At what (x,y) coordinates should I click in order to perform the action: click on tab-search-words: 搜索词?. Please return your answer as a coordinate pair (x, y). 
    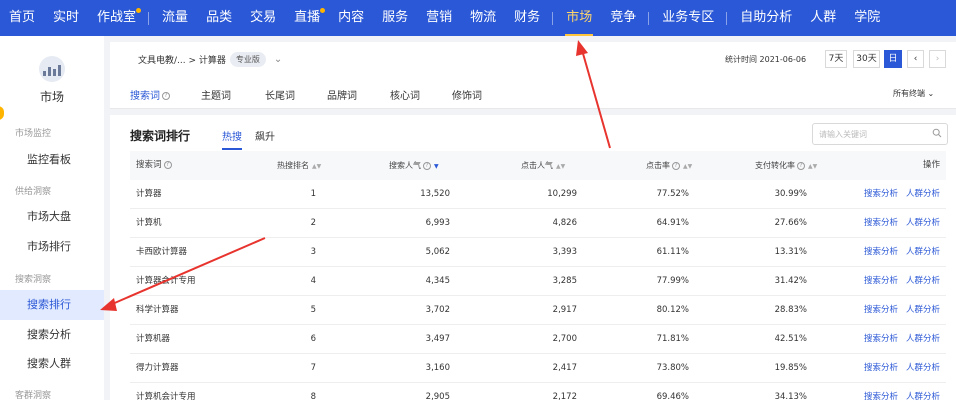
    Looking at the image, I should click on (150, 99).